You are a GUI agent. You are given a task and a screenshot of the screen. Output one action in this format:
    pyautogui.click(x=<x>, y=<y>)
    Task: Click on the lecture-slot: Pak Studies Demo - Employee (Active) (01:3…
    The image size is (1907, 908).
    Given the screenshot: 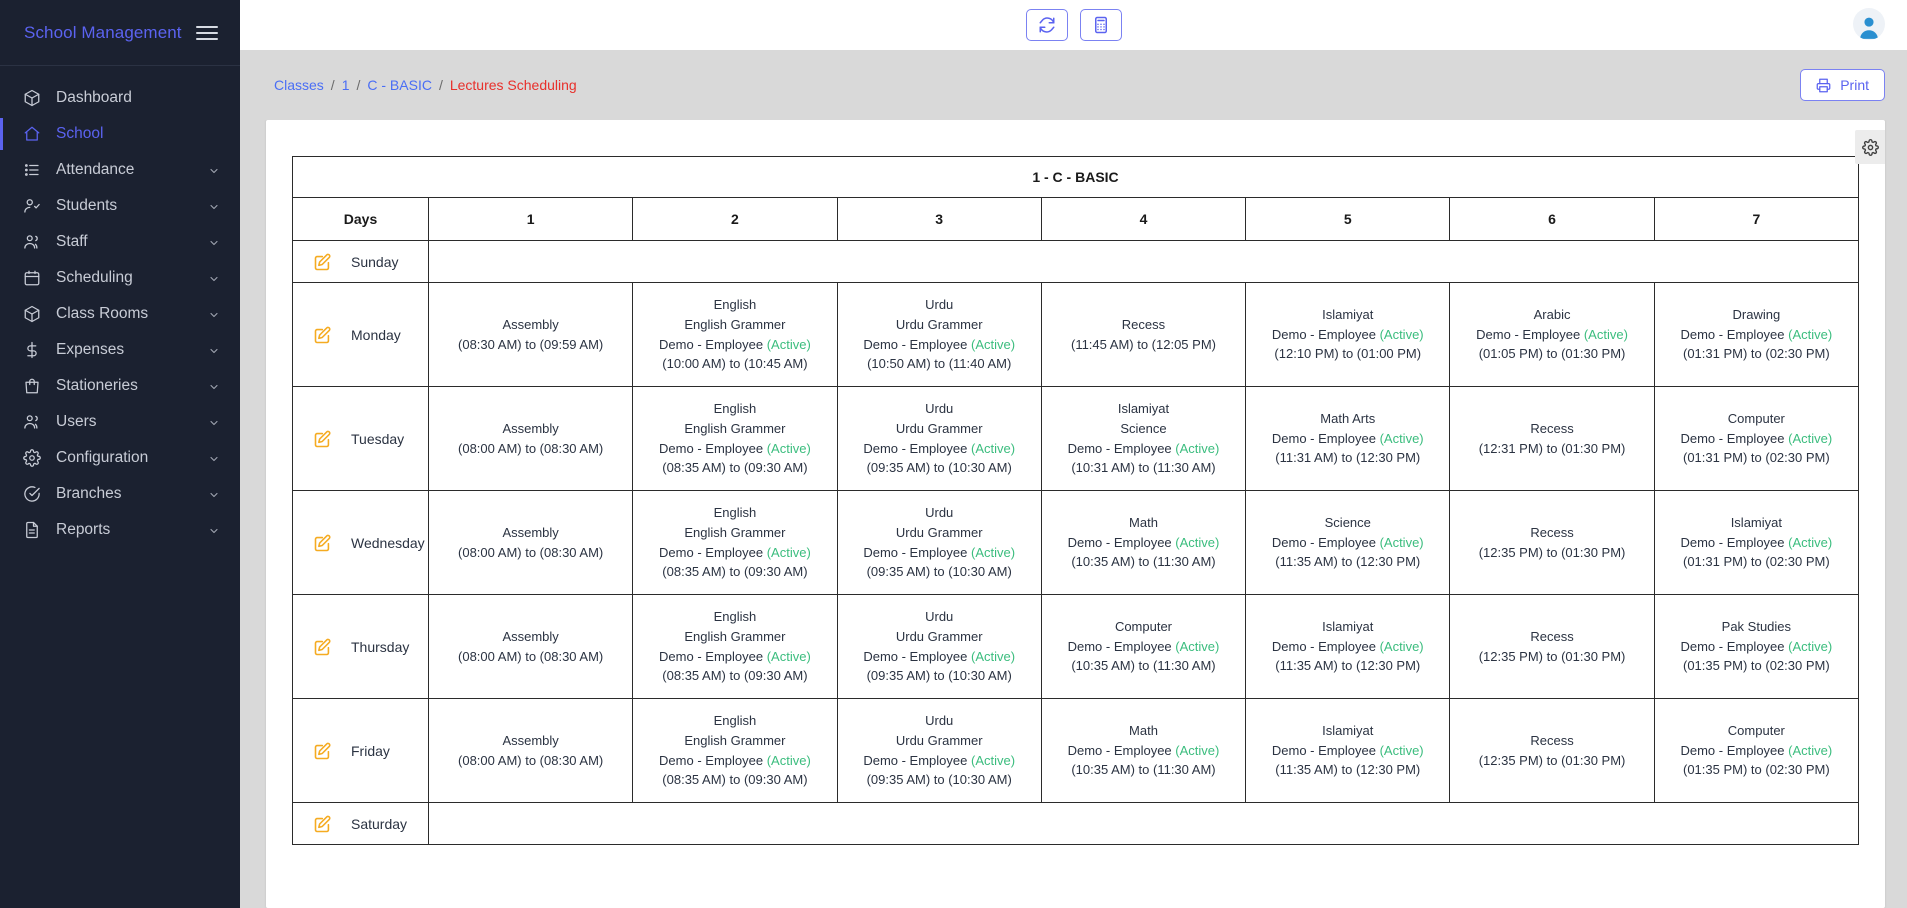 What is the action you would take?
    pyautogui.click(x=1756, y=646)
    